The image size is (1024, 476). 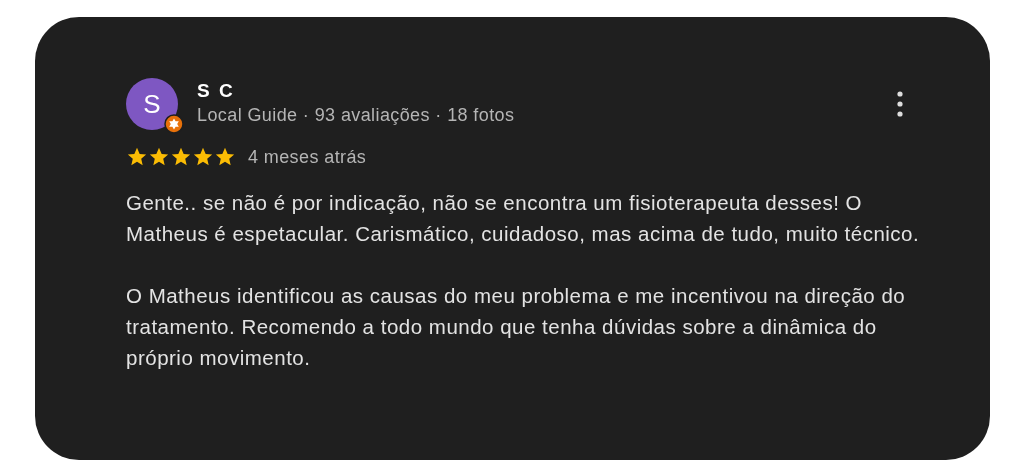 I want to click on author-name: S C, so click(x=547, y=91).